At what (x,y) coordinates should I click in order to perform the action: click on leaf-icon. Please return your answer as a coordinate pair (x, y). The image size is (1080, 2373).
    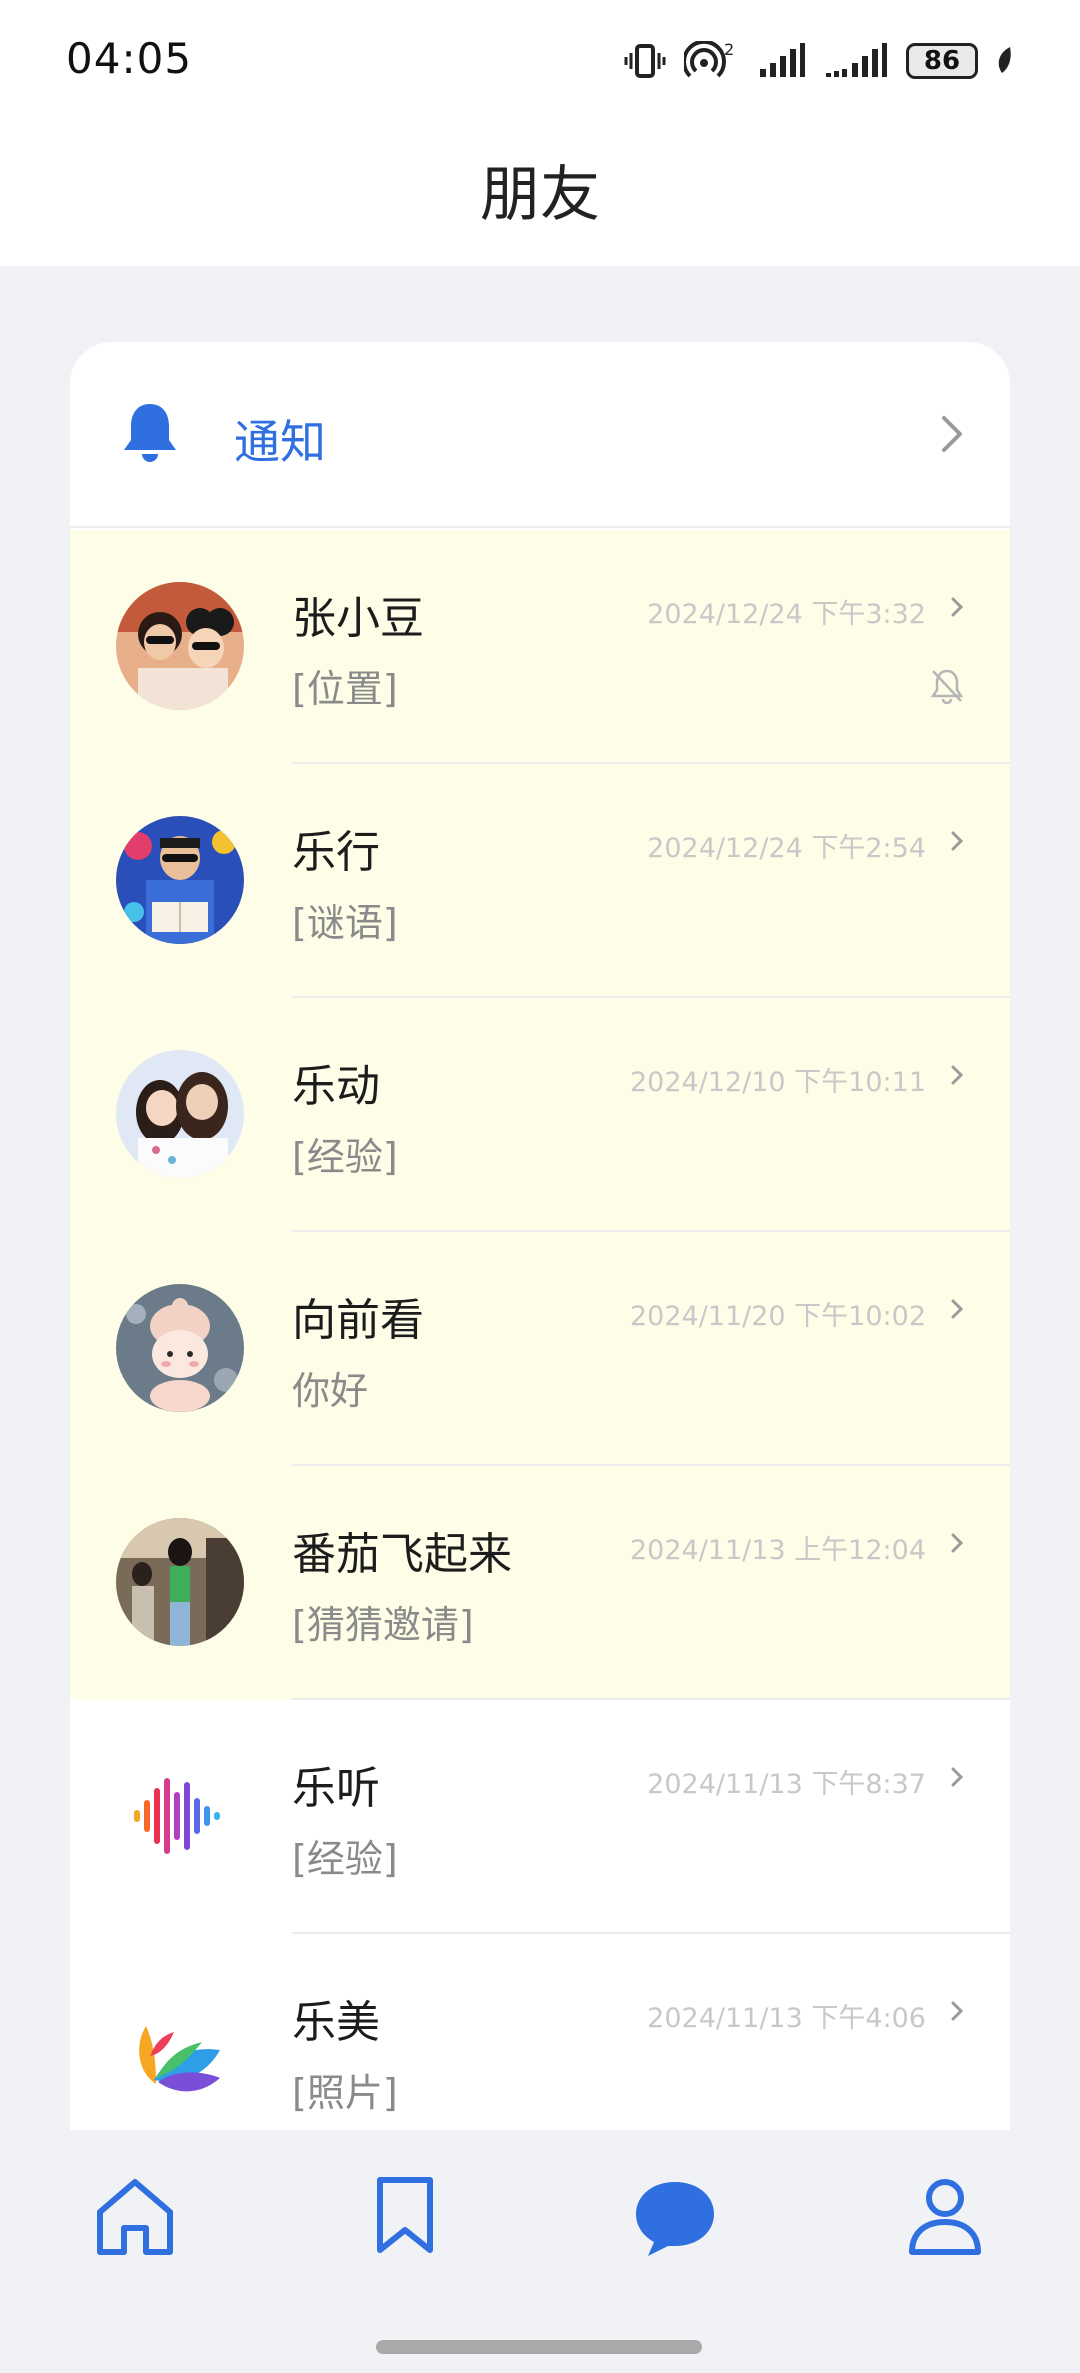
    Looking at the image, I should click on (1004, 60).